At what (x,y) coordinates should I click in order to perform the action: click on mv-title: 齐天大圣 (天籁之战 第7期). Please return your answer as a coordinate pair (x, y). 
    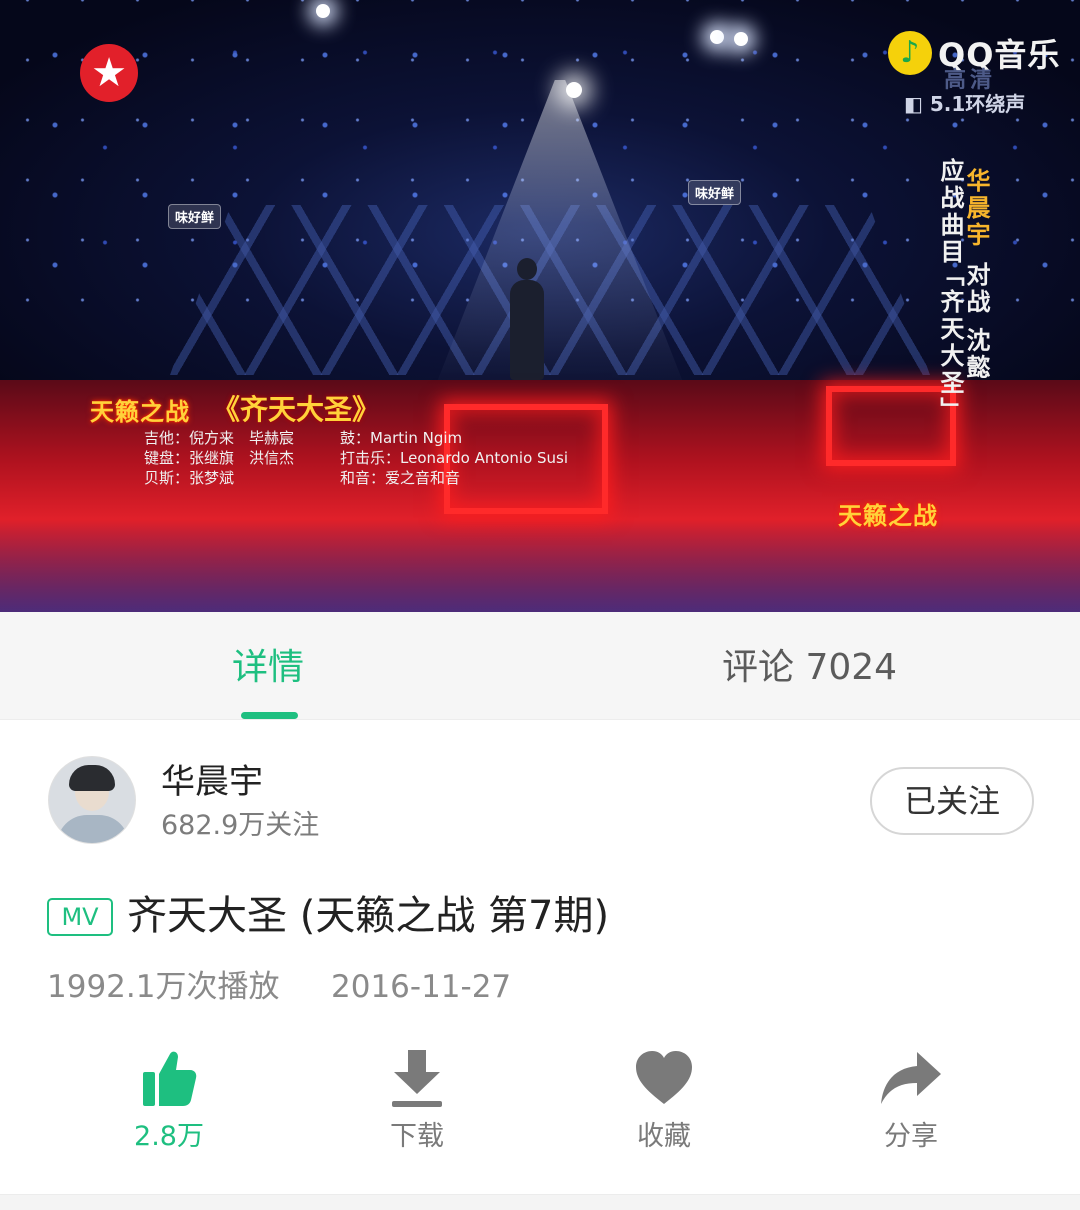
    Looking at the image, I should click on (368, 916).